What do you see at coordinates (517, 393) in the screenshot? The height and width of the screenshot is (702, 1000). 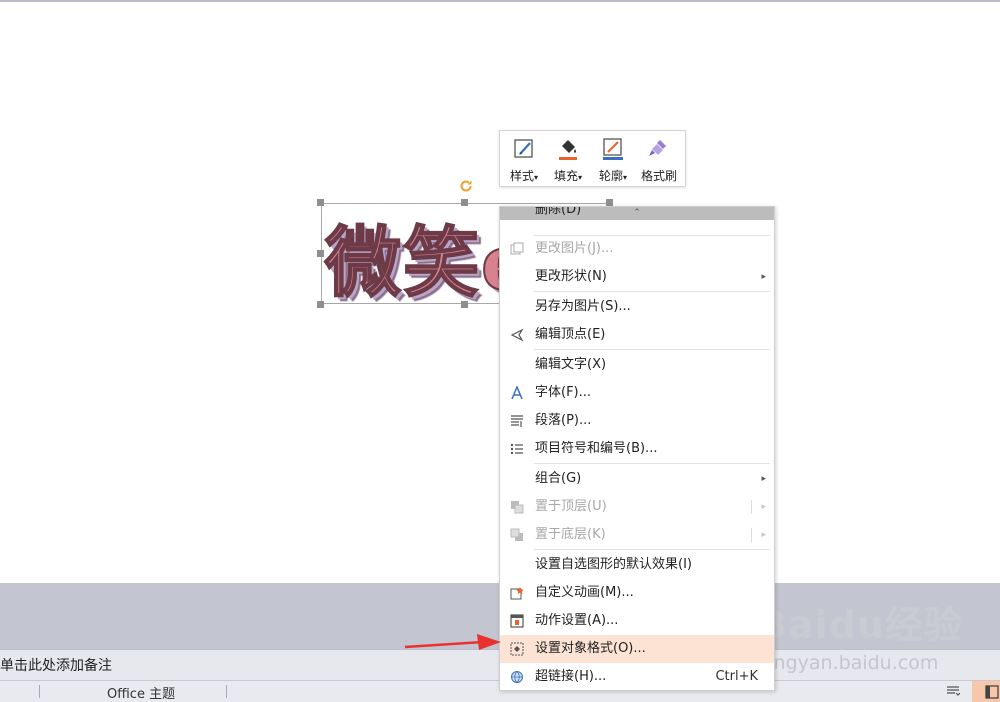 I see `font-icon` at bounding box center [517, 393].